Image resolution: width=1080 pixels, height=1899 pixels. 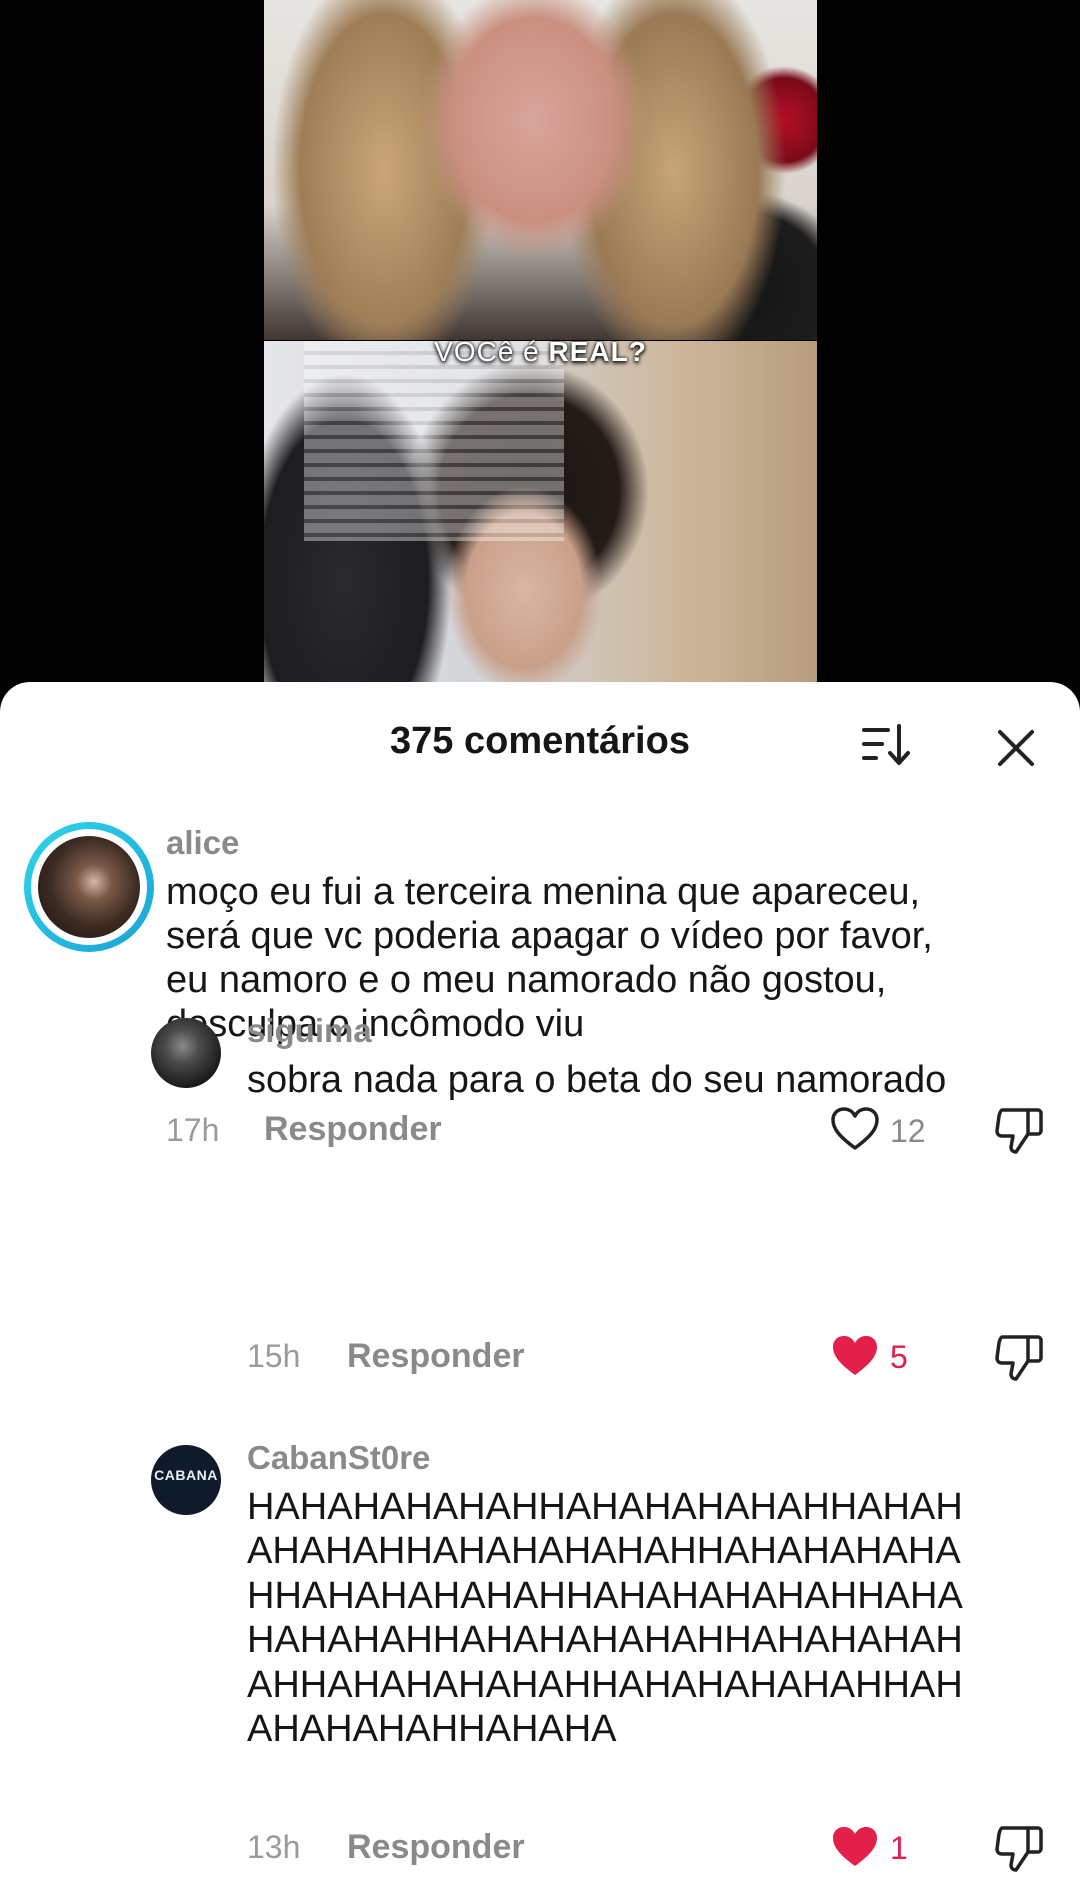 What do you see at coordinates (186, 1475) in the screenshot?
I see `avatar-logo-text: CABANA` at bounding box center [186, 1475].